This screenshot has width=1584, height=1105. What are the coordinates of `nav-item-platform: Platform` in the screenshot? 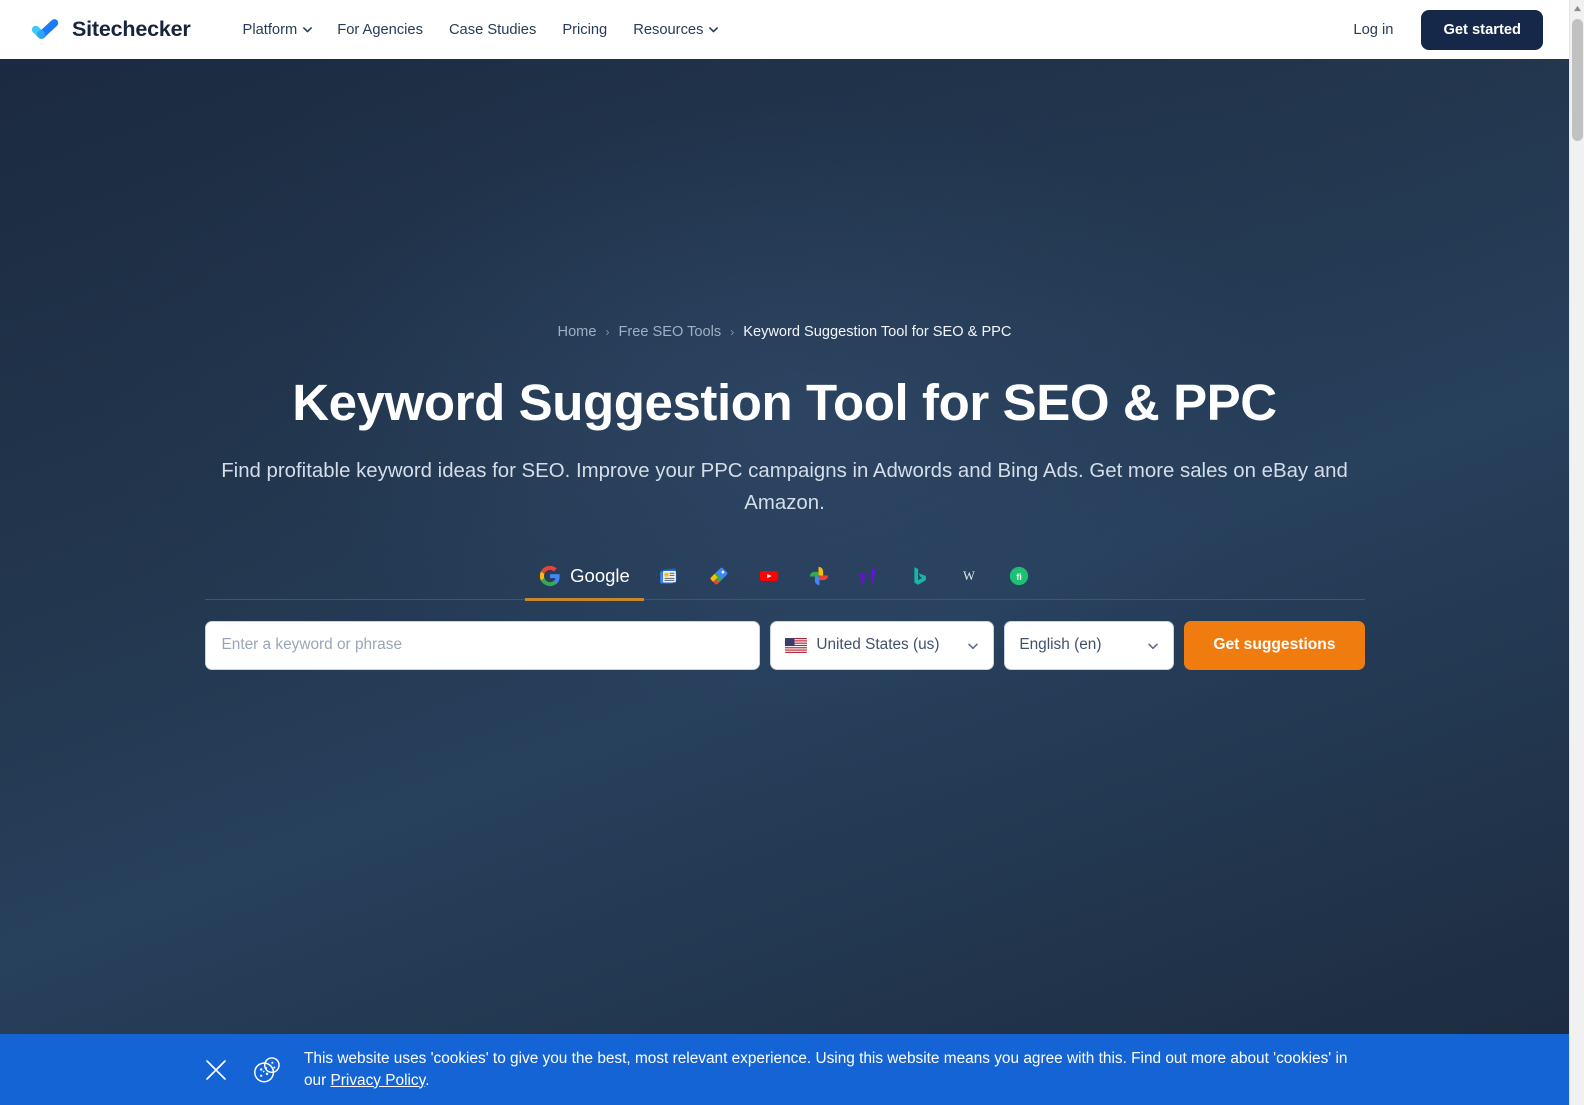 It's located at (277, 29).